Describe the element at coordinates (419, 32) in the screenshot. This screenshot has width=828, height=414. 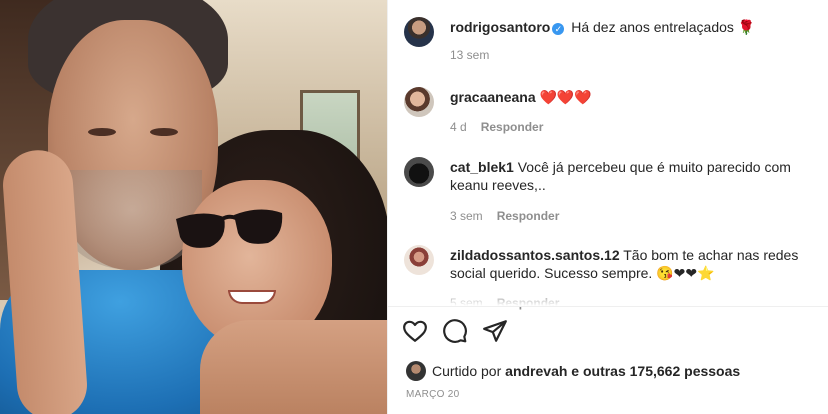
I see `author-avatar` at that location.